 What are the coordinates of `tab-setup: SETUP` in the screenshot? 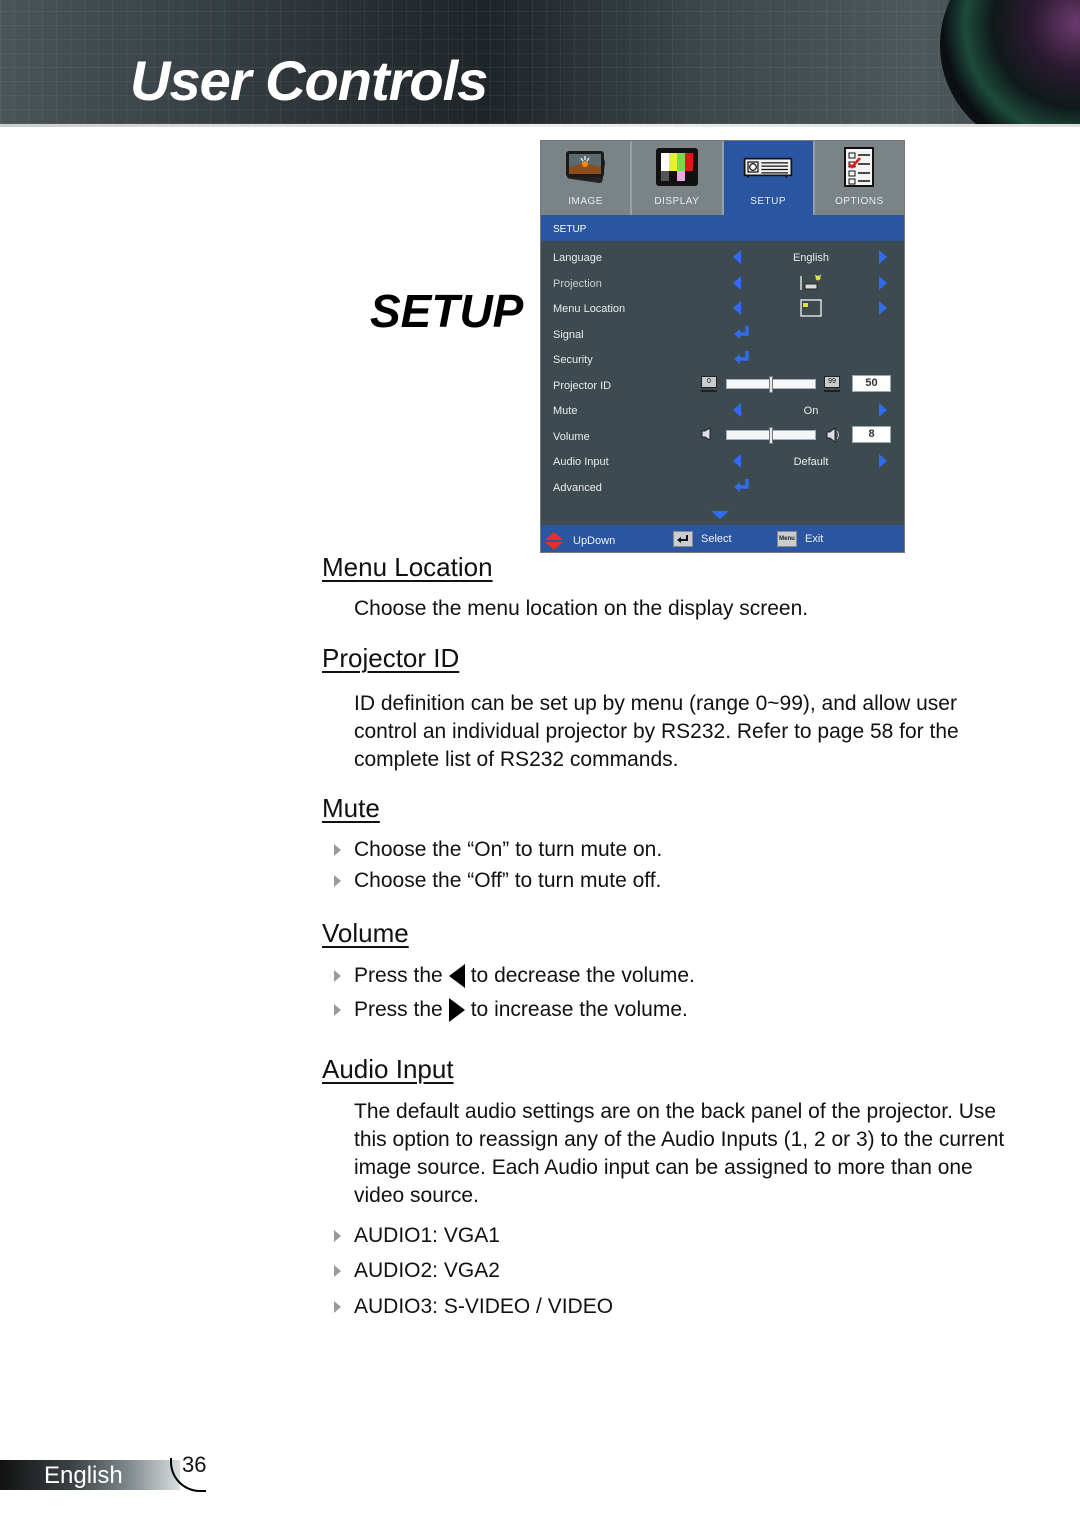 It's located at (769, 178).